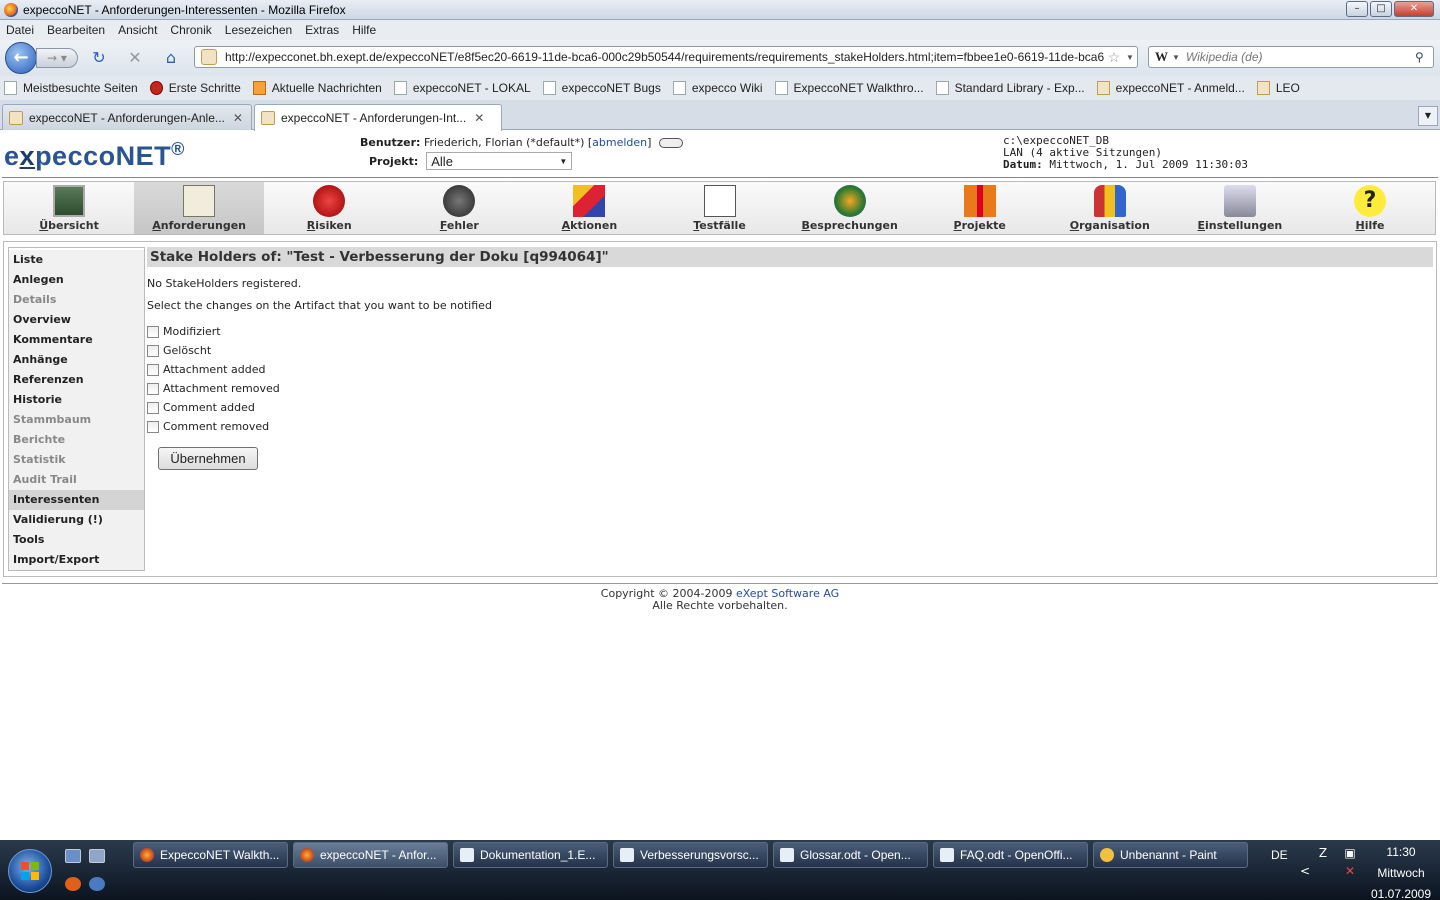 Image resolution: width=1440 pixels, height=900 pixels. I want to click on network-icon: ▣, so click(1350, 853).